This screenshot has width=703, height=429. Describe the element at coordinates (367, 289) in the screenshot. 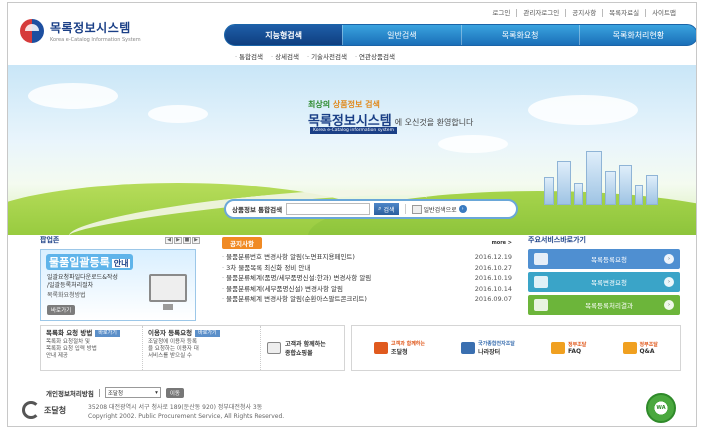

I see `notice-item: 물품분류체계(세부품명신설) 변경사항 알림2016.10.14` at that location.